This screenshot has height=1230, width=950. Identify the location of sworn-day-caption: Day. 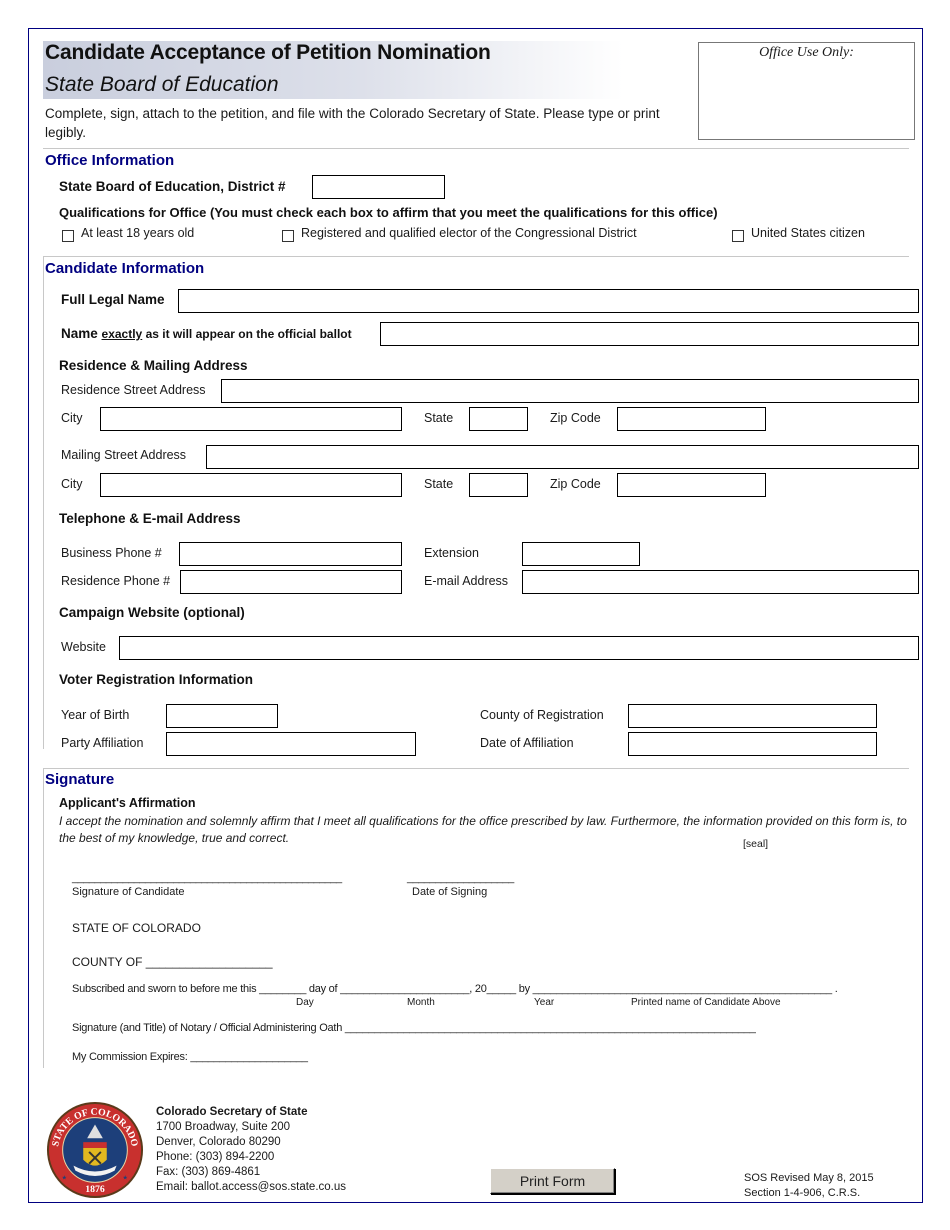
(305, 1002).